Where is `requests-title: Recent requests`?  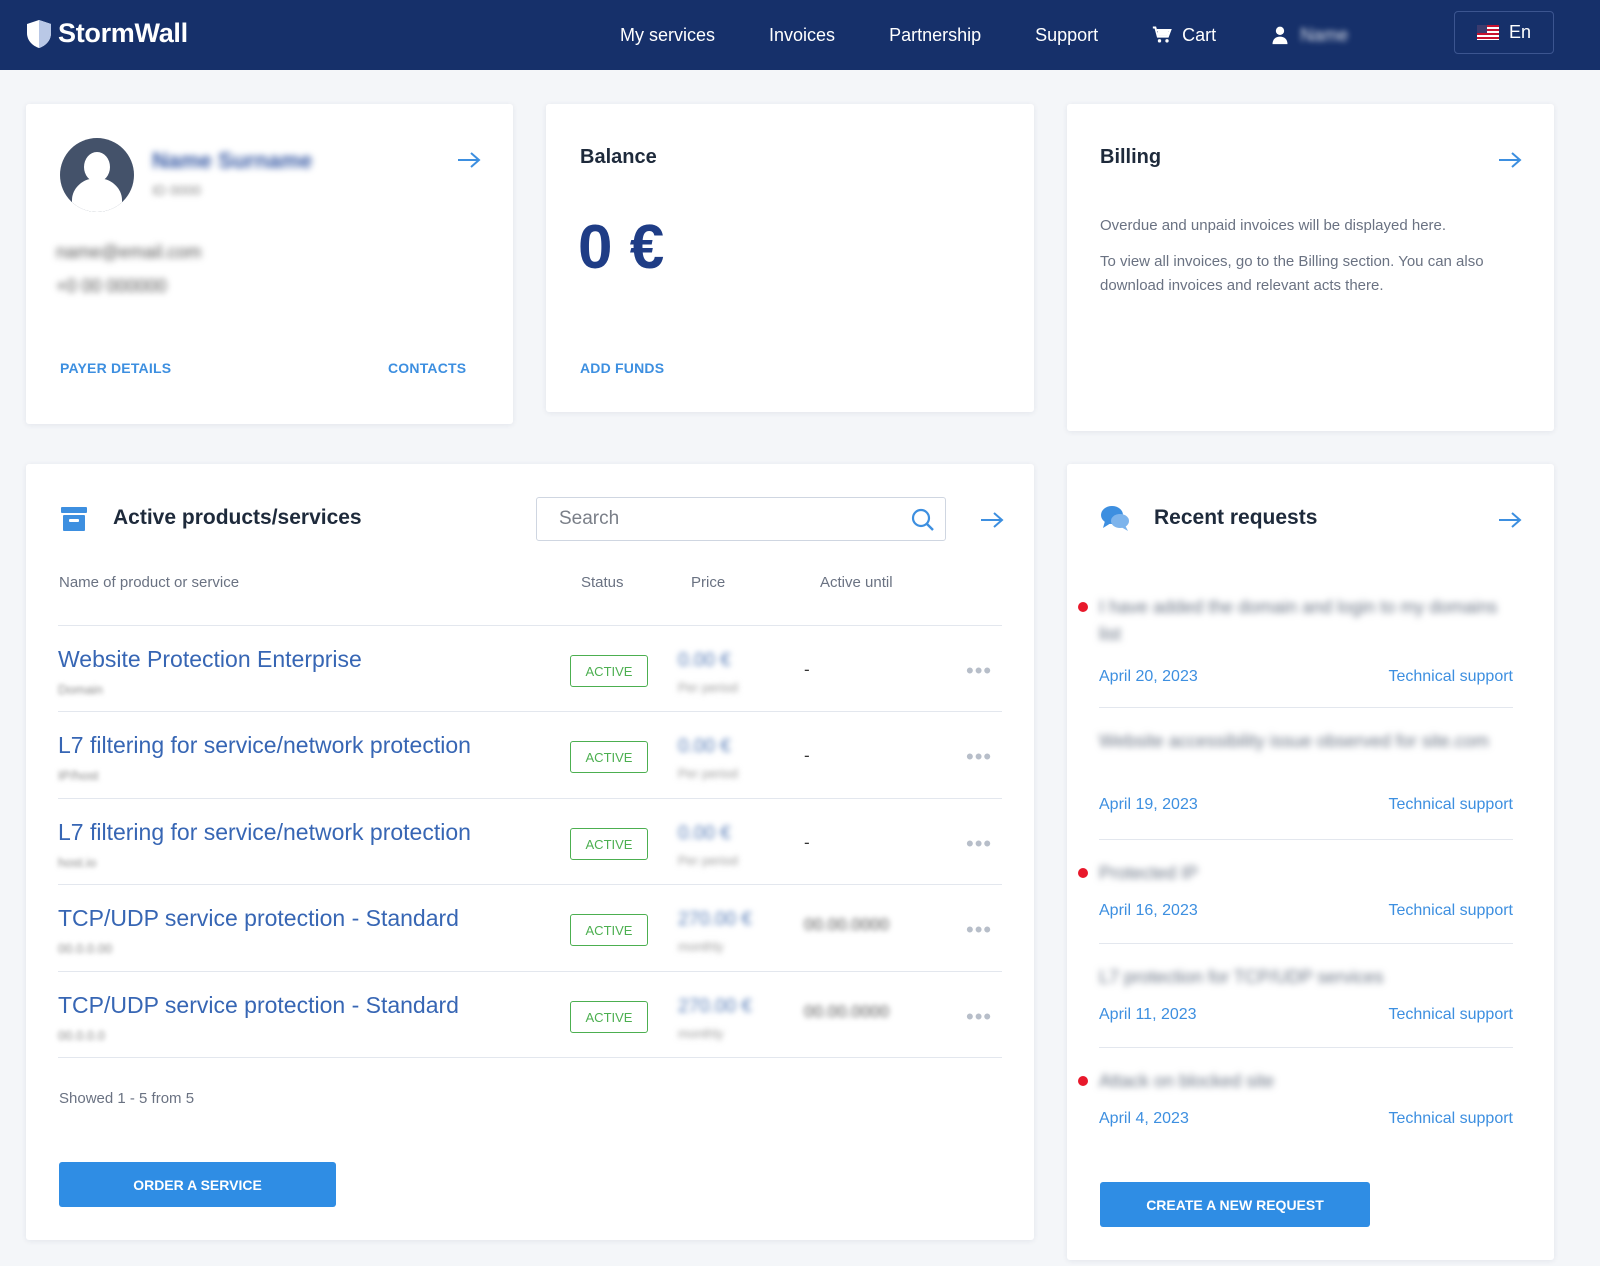 requests-title: Recent requests is located at coordinates (1236, 517).